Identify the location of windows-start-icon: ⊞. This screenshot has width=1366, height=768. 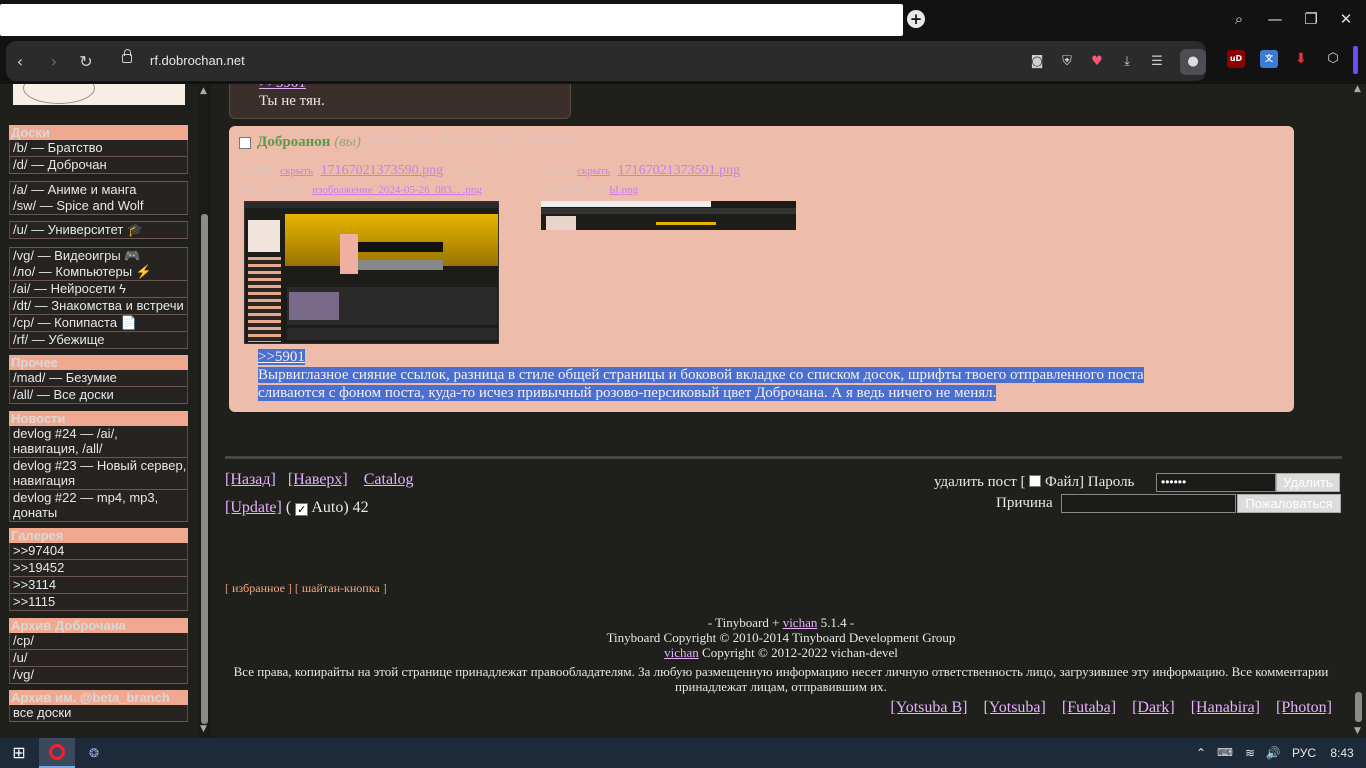
(19, 753).